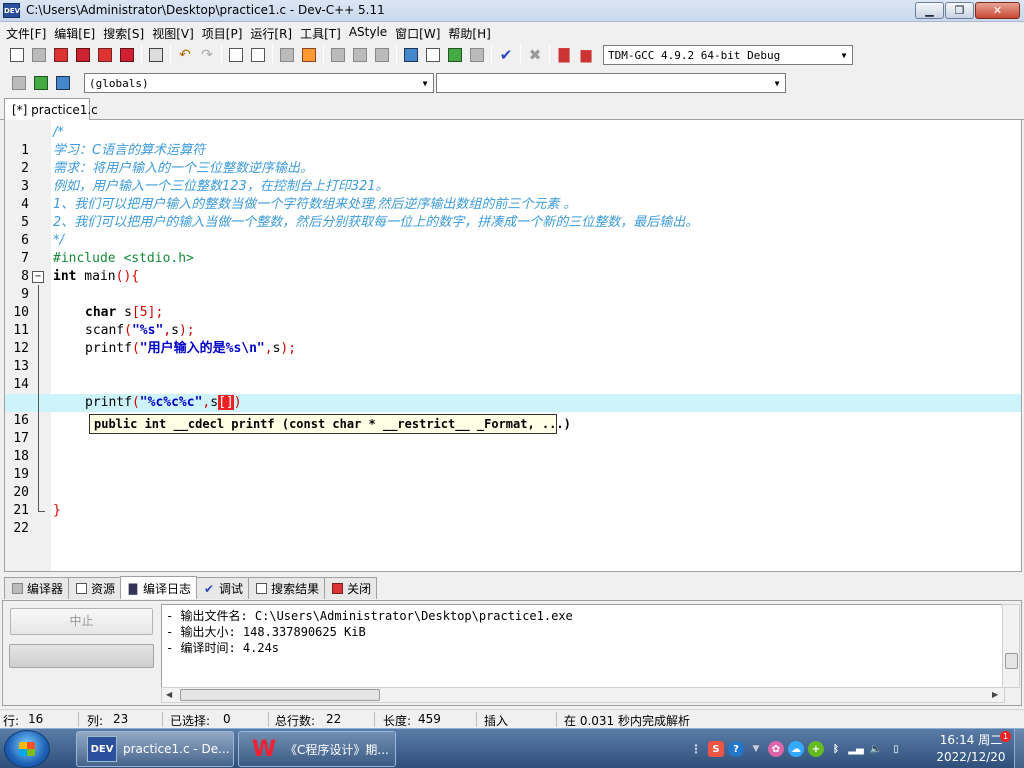 This screenshot has height=768, width=1024. What do you see at coordinates (1019, 748) in the screenshot?
I see `show-desktop-button` at bounding box center [1019, 748].